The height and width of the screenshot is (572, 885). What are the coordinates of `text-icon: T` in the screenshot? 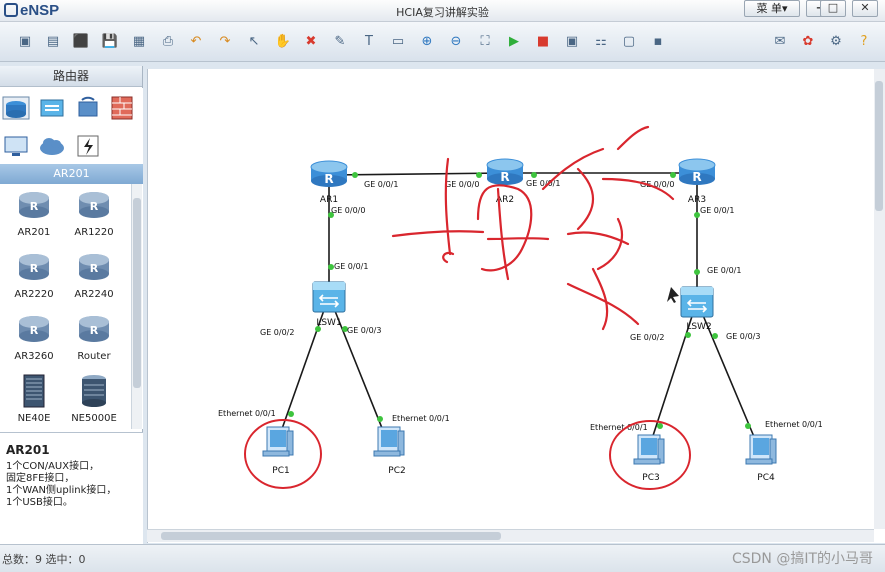 It's located at (369, 41).